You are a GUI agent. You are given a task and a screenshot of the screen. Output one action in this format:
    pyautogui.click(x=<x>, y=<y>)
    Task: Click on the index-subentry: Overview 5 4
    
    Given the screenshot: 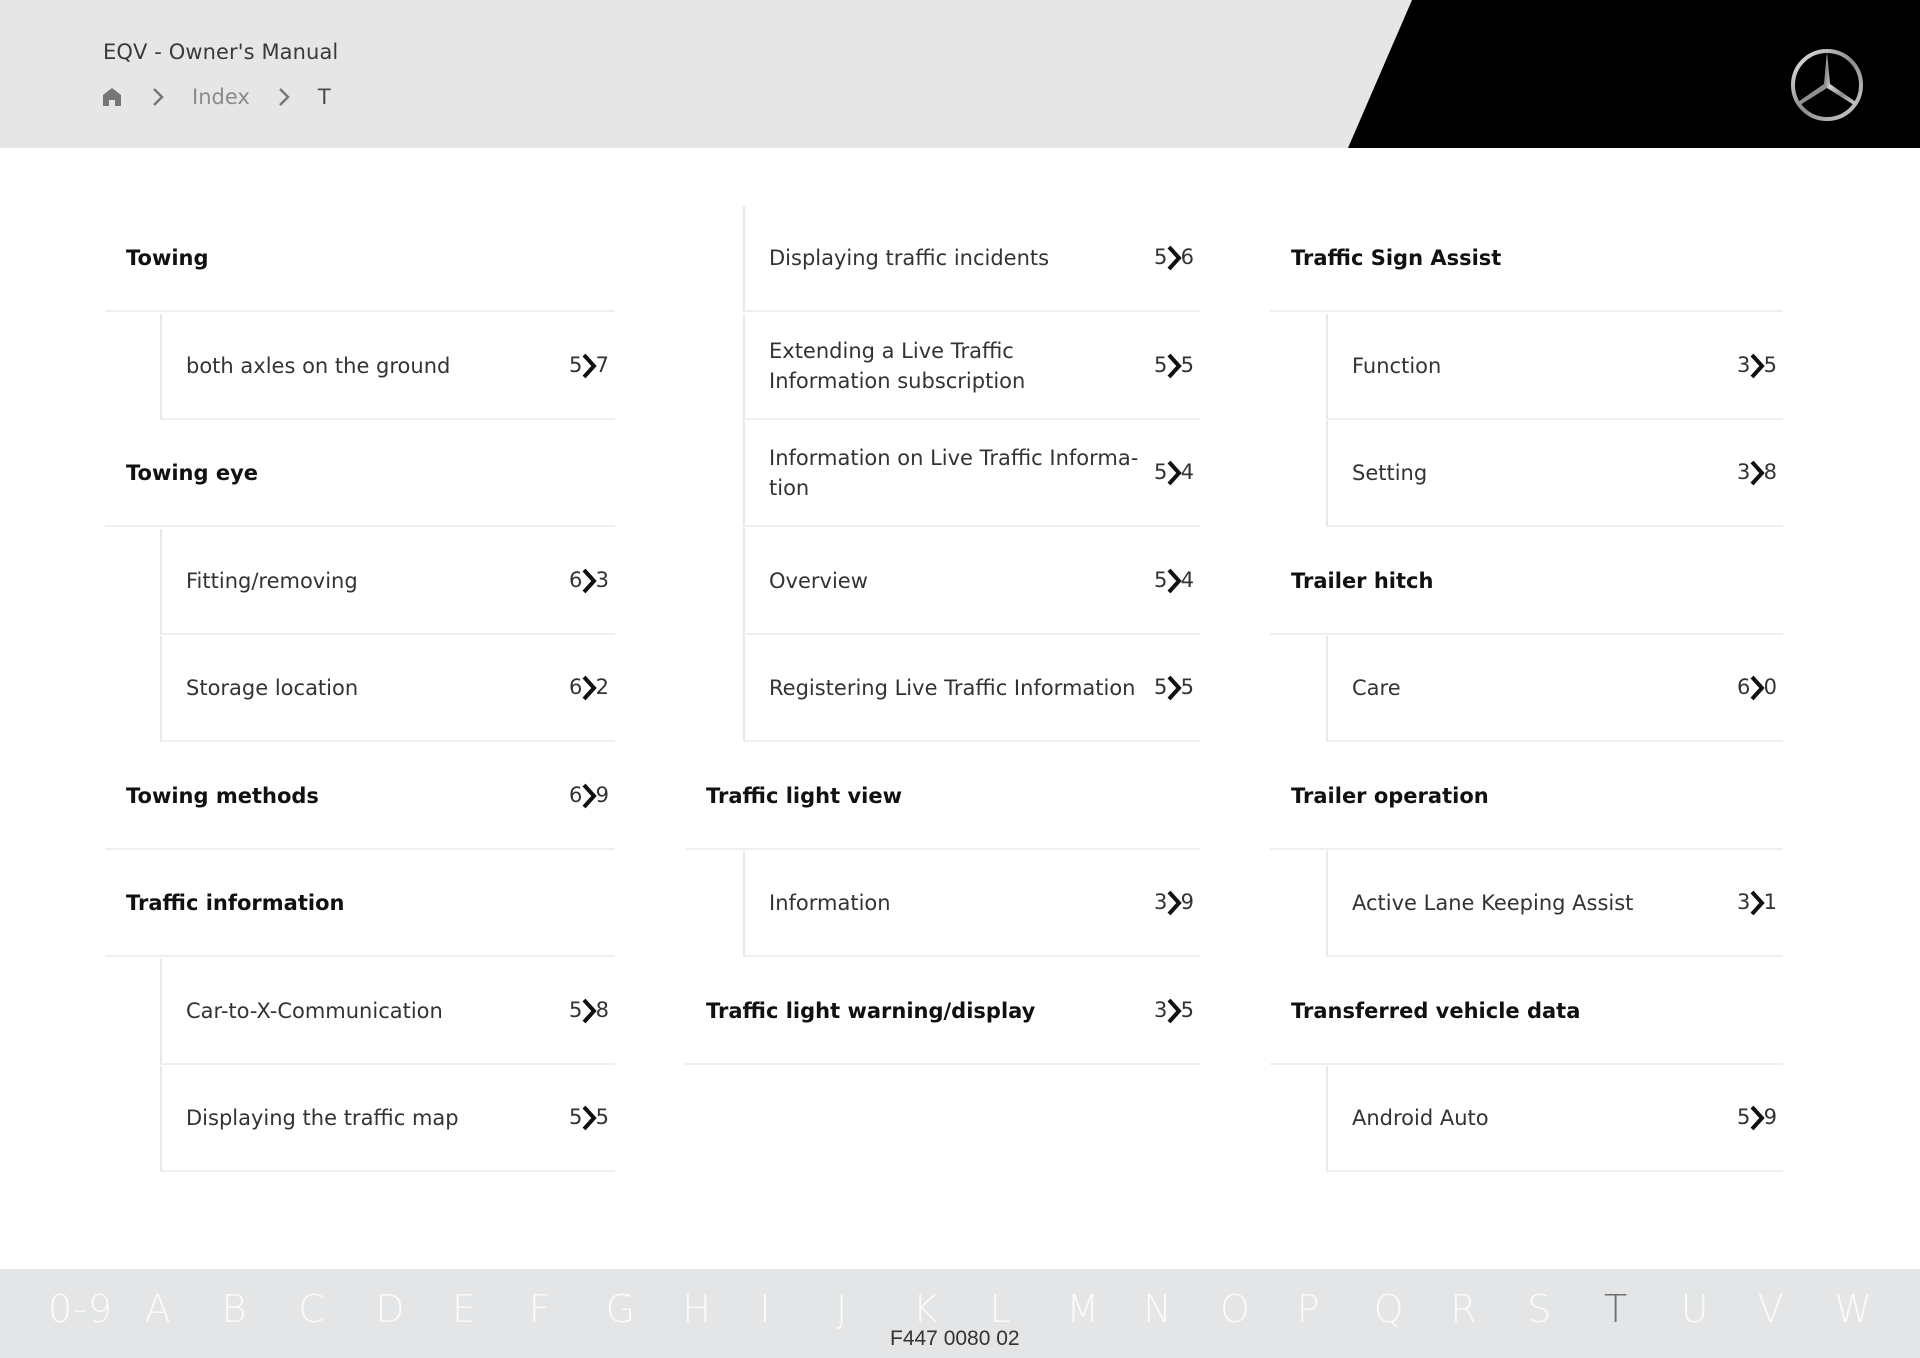 What is the action you would take?
    pyautogui.click(x=971, y=581)
    